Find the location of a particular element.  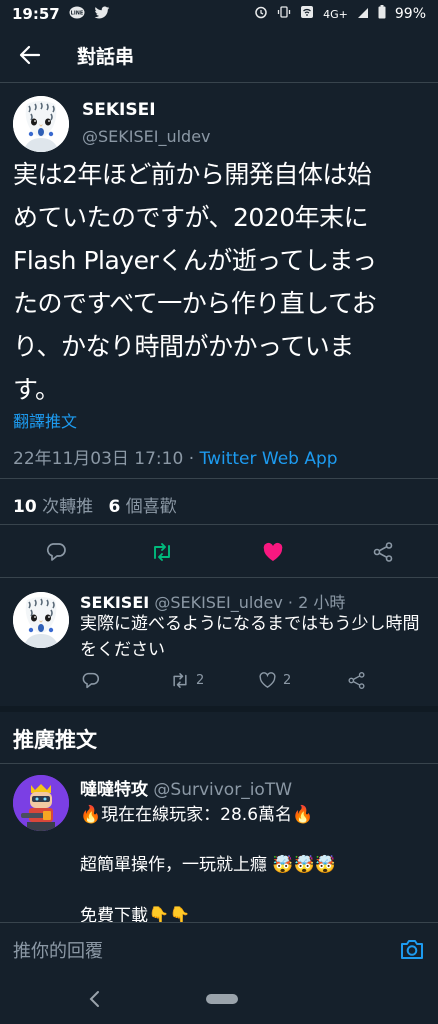

author-name: SEKISEI is located at coordinates (119, 110).